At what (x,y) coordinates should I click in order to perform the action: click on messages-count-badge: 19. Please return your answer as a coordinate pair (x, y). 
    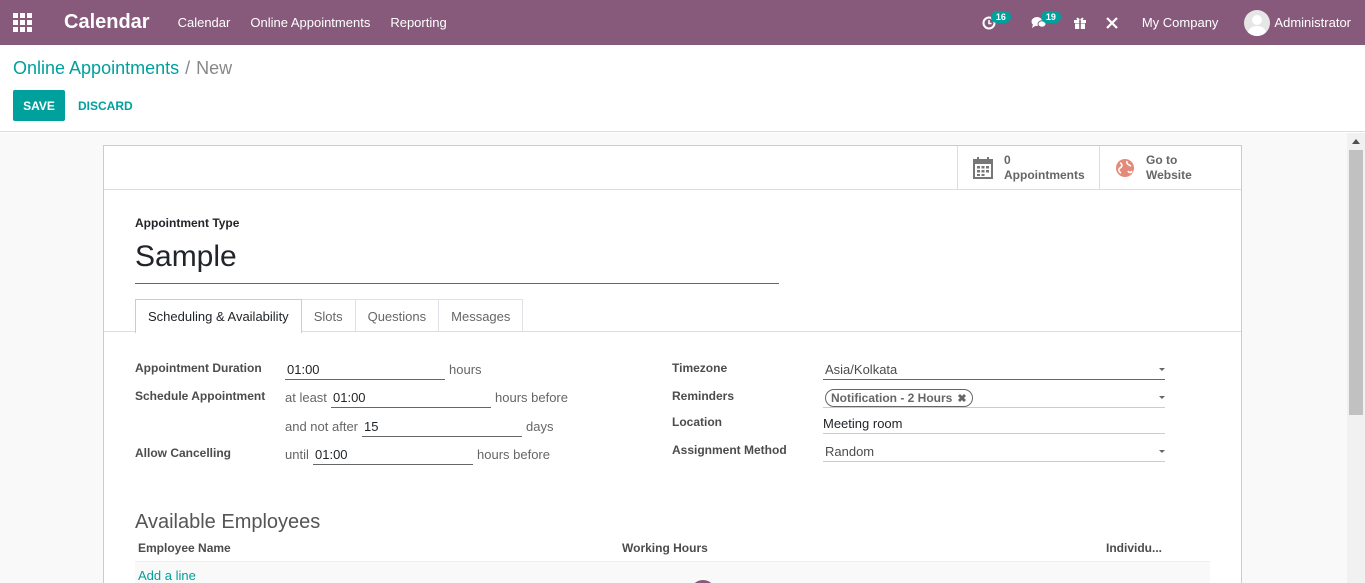
    Looking at the image, I should click on (1050, 17).